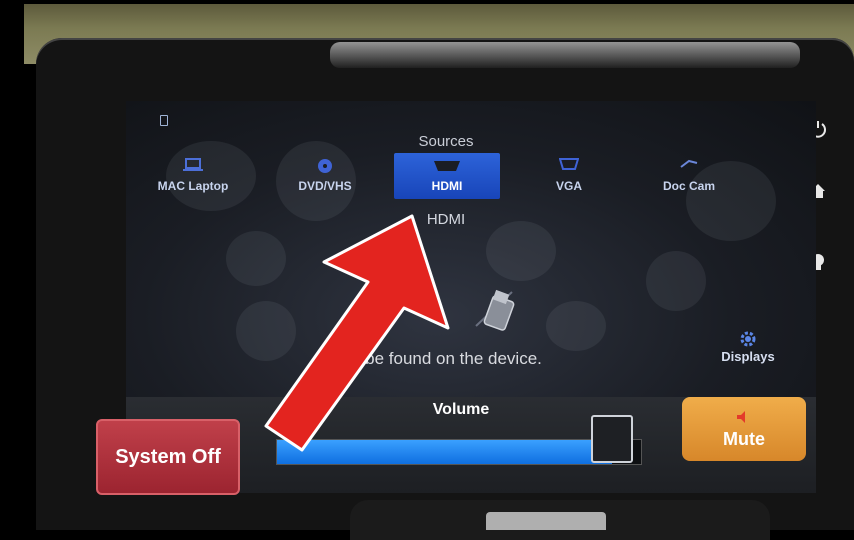  I want to click on annotation-arrow, so click(357, 333).